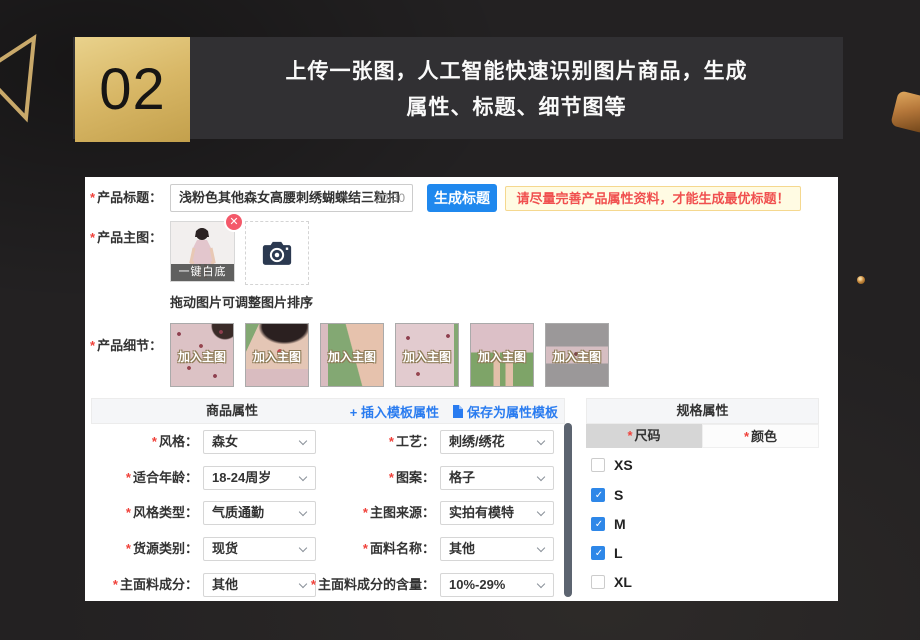 The image size is (920, 640). What do you see at coordinates (161, 548) in the screenshot?
I see `attr-label-supply-type: * 货源类别：` at bounding box center [161, 548].